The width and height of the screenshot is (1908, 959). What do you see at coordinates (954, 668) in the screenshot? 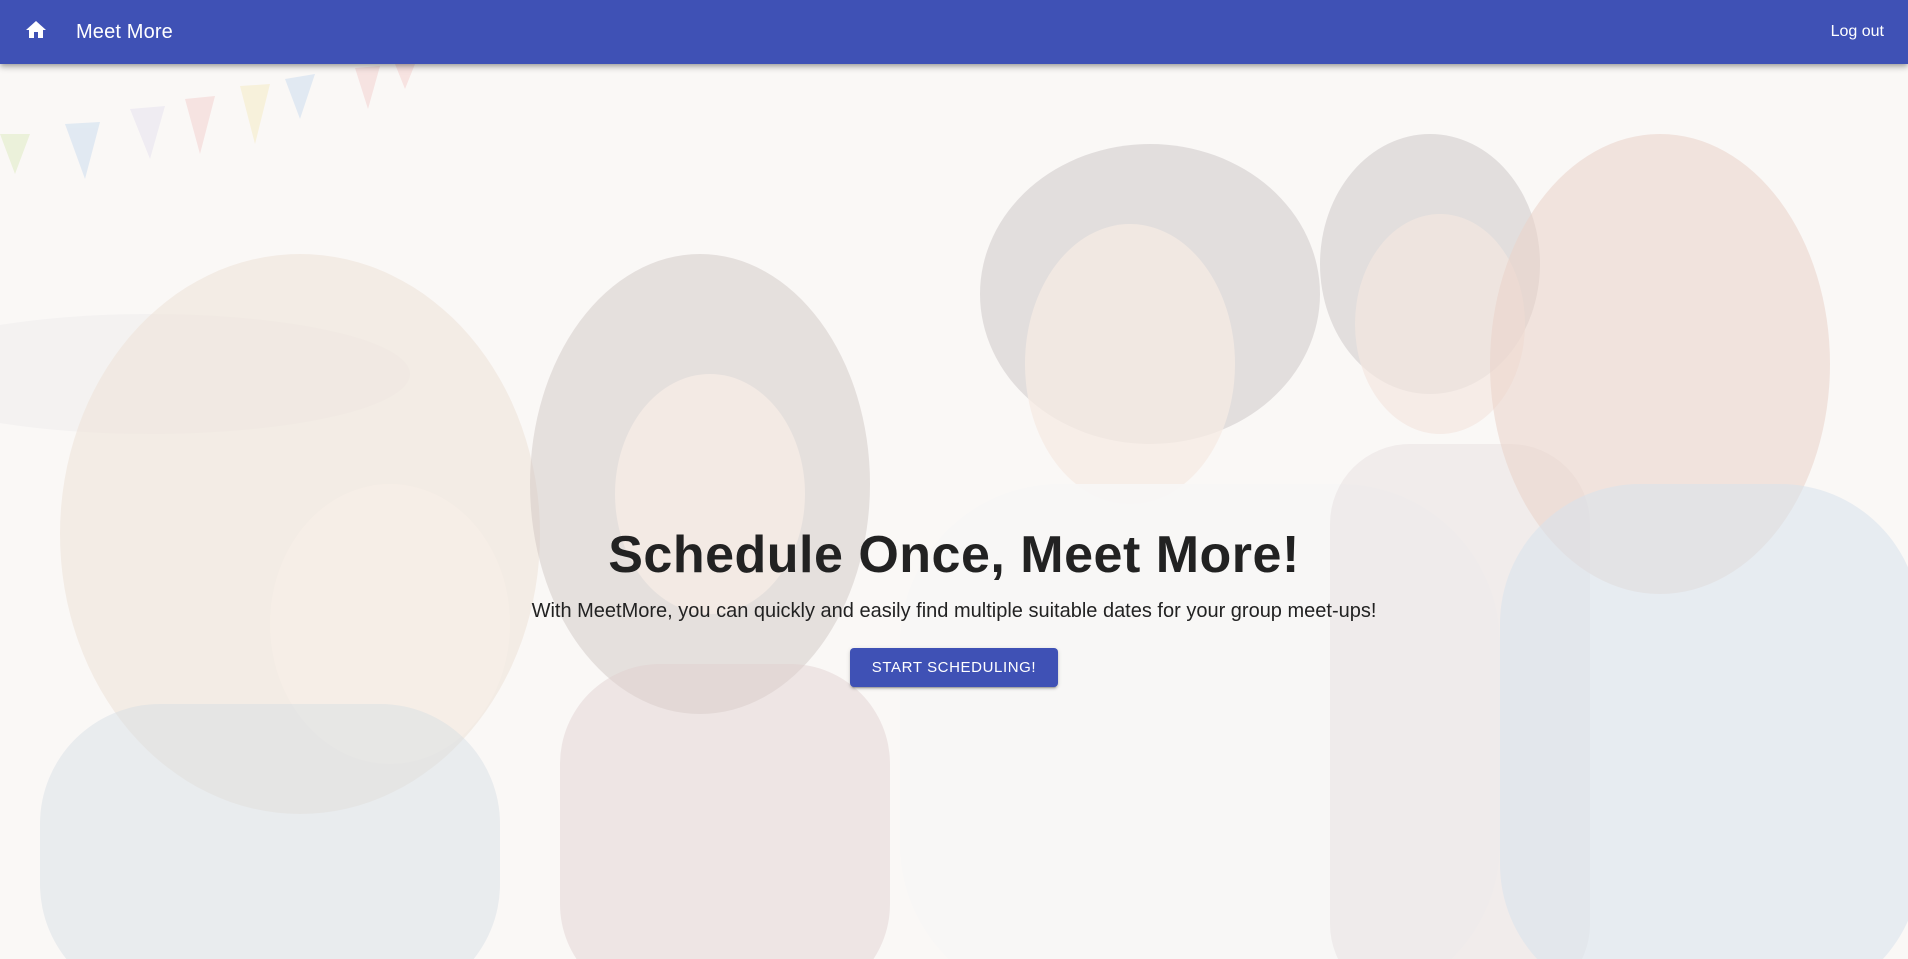
I see `start-scheduling-button: START SCHEDULING!` at bounding box center [954, 668].